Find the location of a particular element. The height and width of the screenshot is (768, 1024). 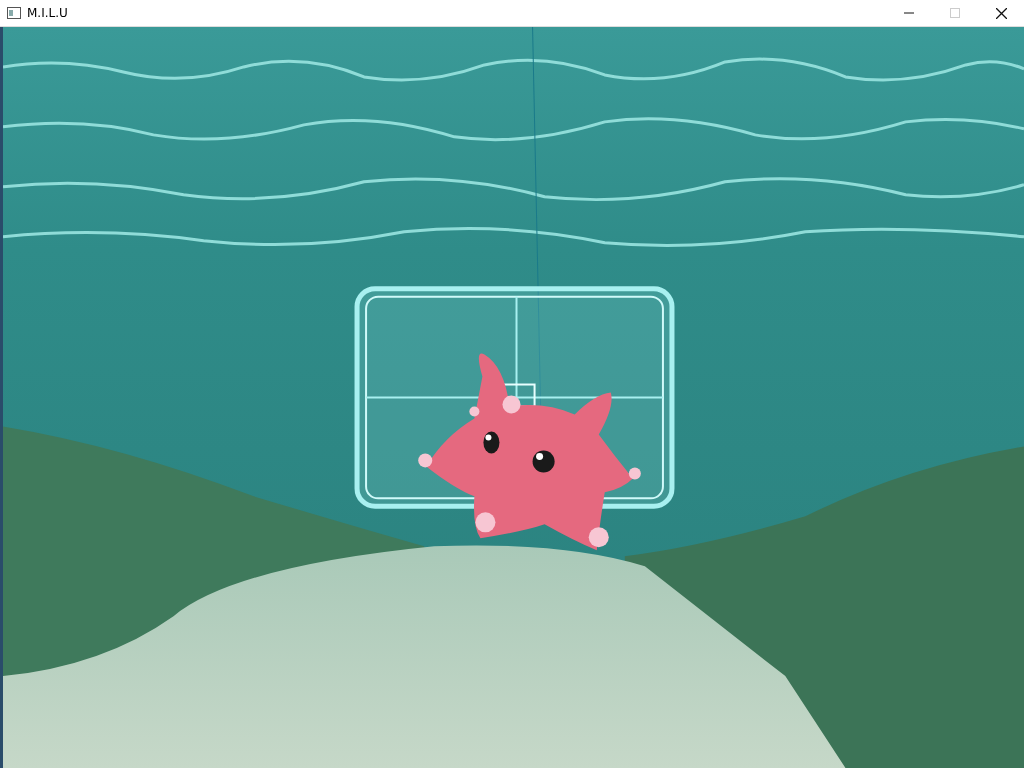

maximize-icon is located at coordinates (955, 13).